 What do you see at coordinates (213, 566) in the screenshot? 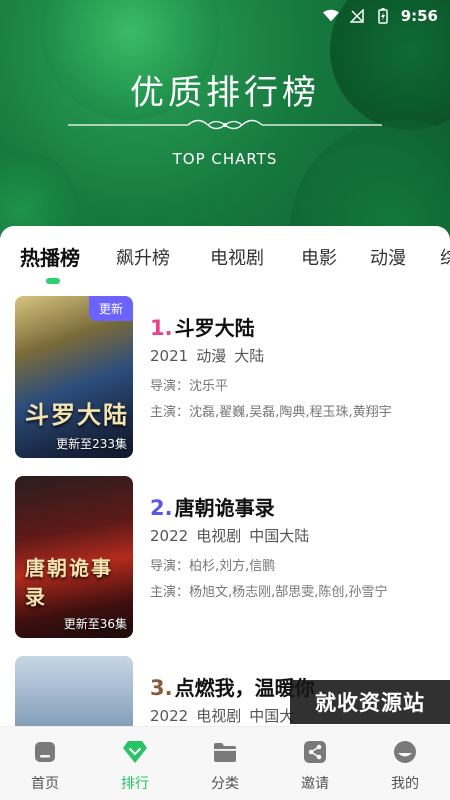
I see `director-line: 导演：柏杉,刘方,信鹏` at bounding box center [213, 566].